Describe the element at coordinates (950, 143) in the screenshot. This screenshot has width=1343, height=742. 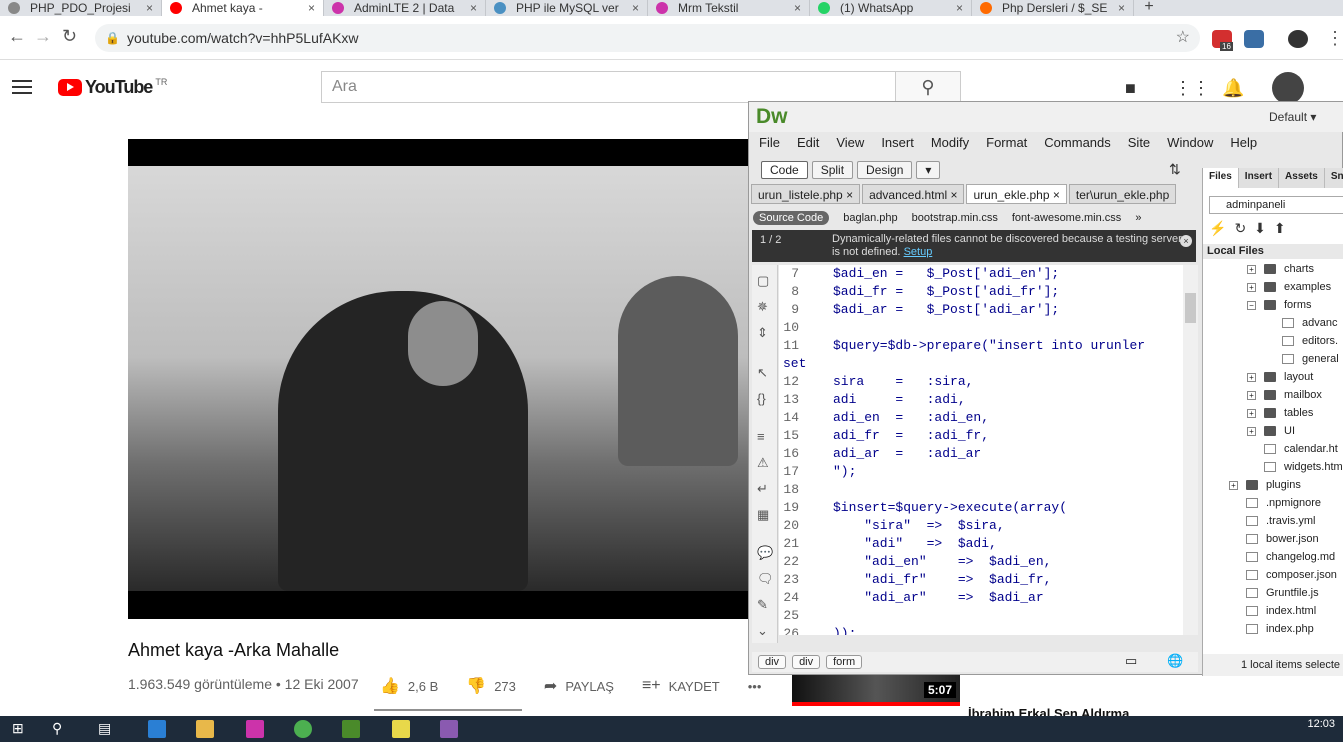
I see `dw-menu-item: Modify` at that location.